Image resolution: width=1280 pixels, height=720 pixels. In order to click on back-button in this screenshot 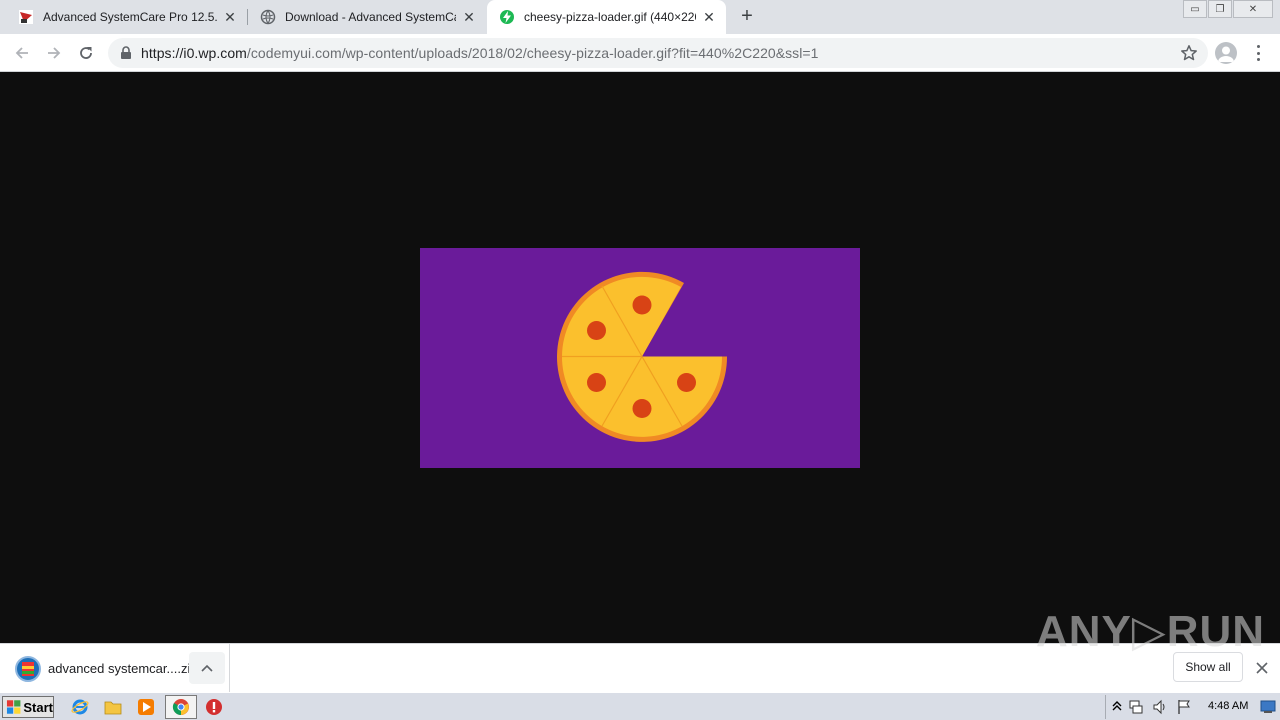, I will do `click(22, 53)`.